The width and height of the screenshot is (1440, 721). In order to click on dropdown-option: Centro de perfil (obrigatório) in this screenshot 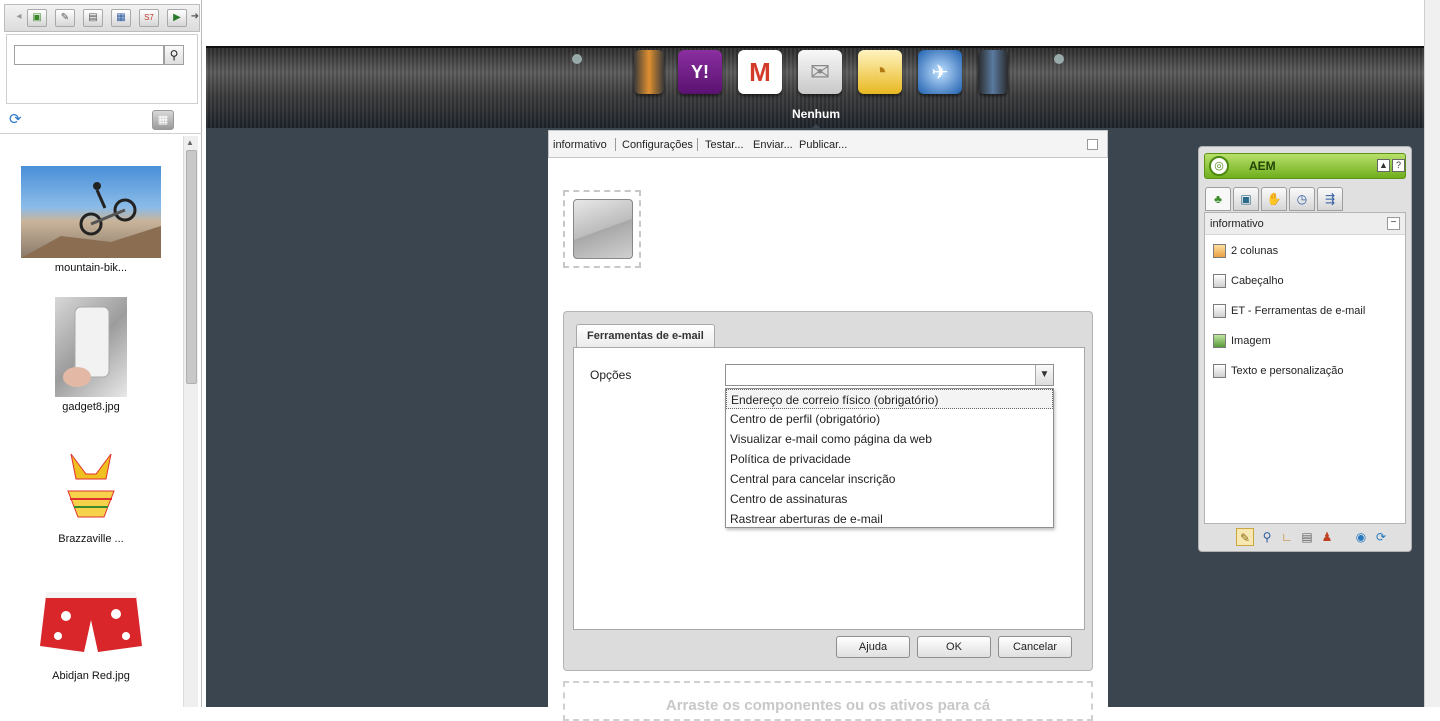, I will do `click(889, 419)`.